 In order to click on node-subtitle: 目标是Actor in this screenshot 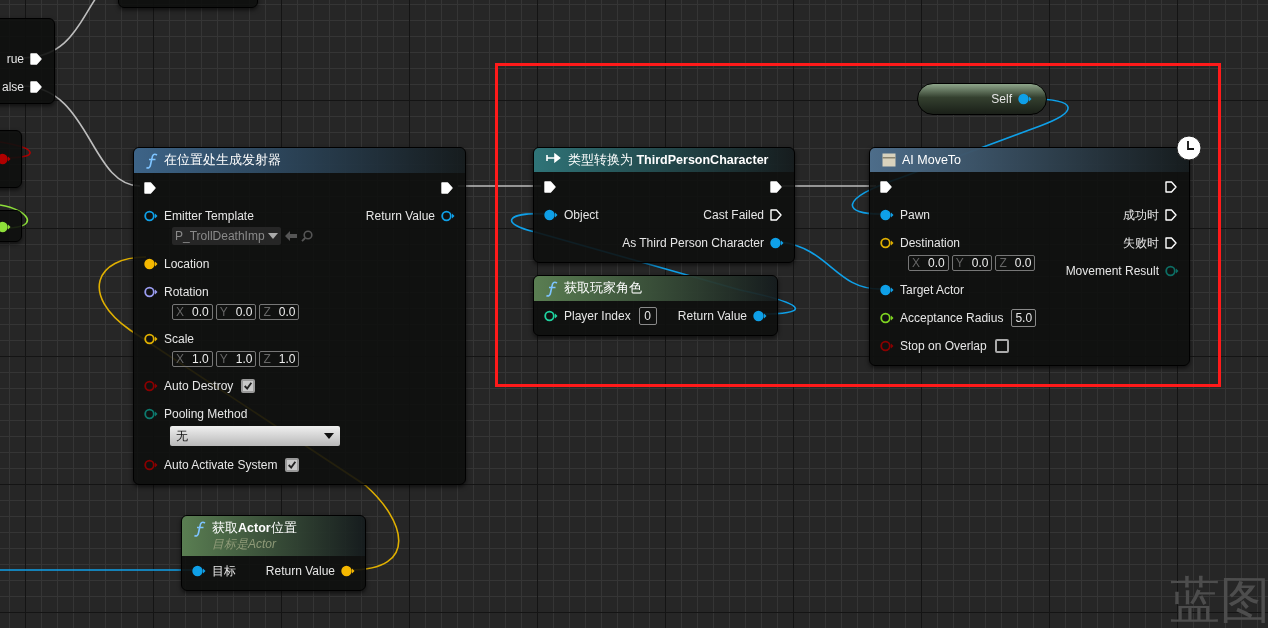, I will do `click(245, 544)`.